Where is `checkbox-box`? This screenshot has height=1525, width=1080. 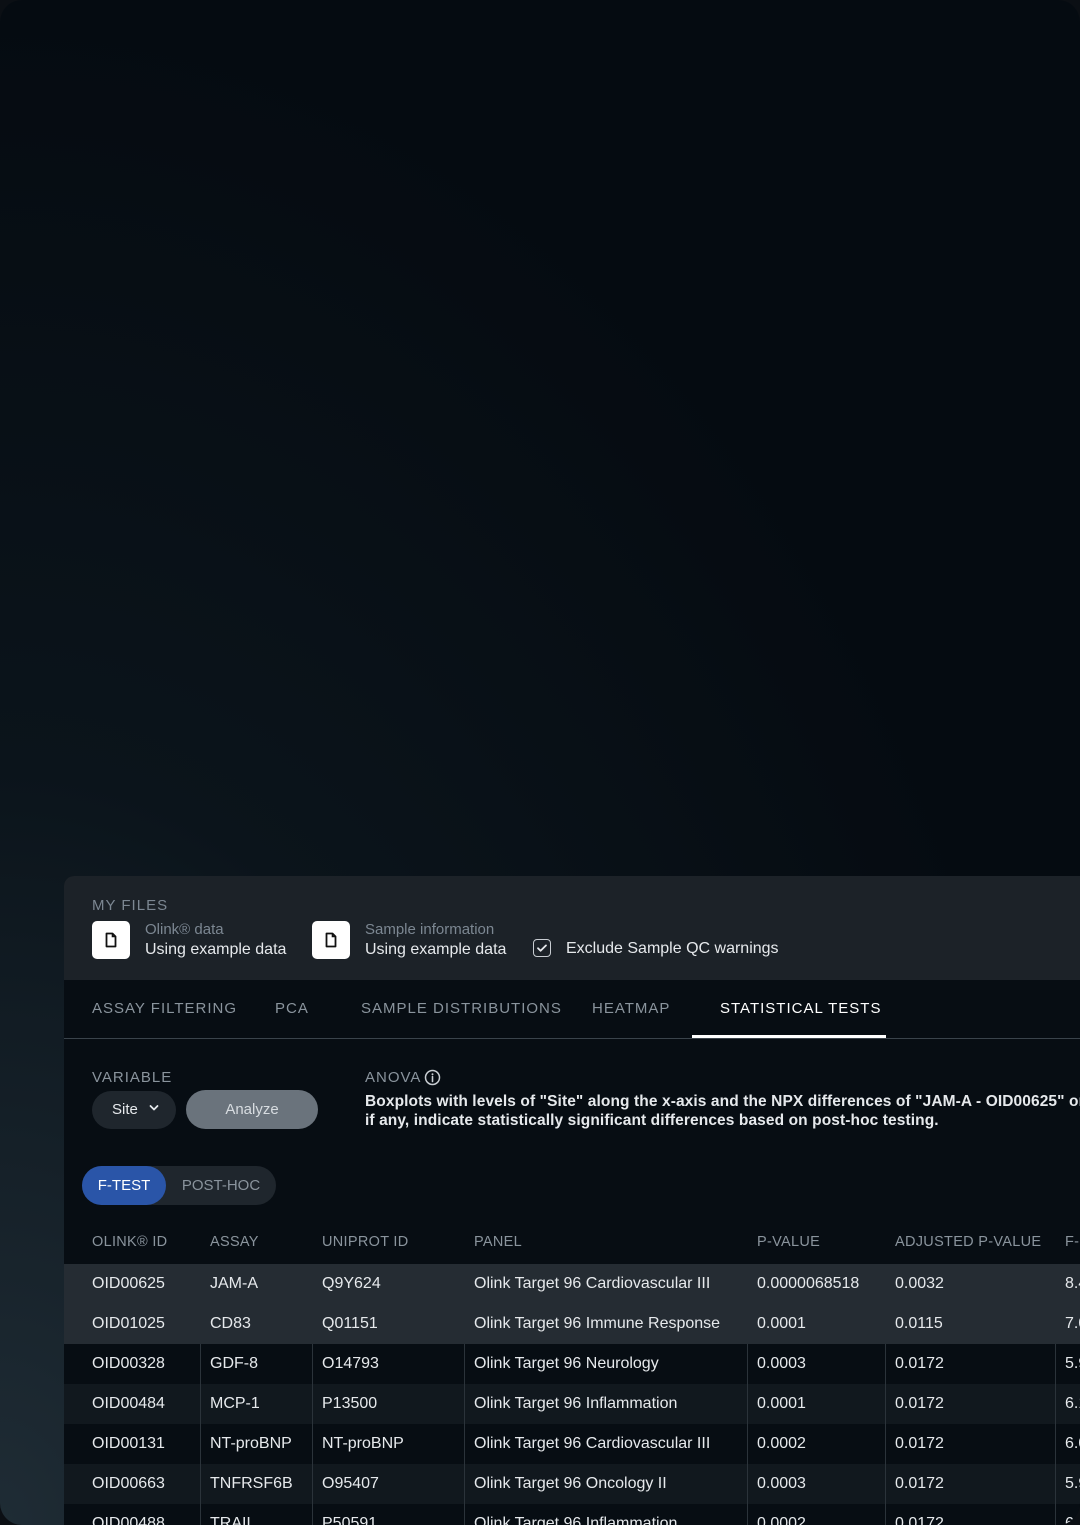 checkbox-box is located at coordinates (542, 948).